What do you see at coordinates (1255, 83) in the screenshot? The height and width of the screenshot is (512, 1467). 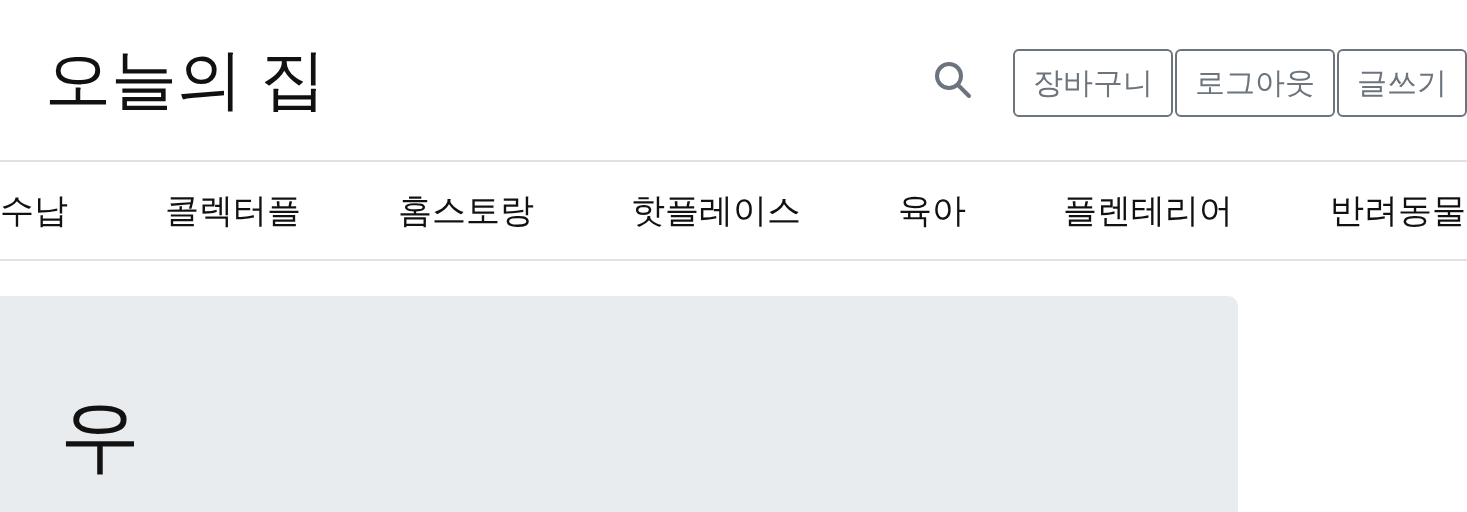 I see `header-button: 로그아웃` at bounding box center [1255, 83].